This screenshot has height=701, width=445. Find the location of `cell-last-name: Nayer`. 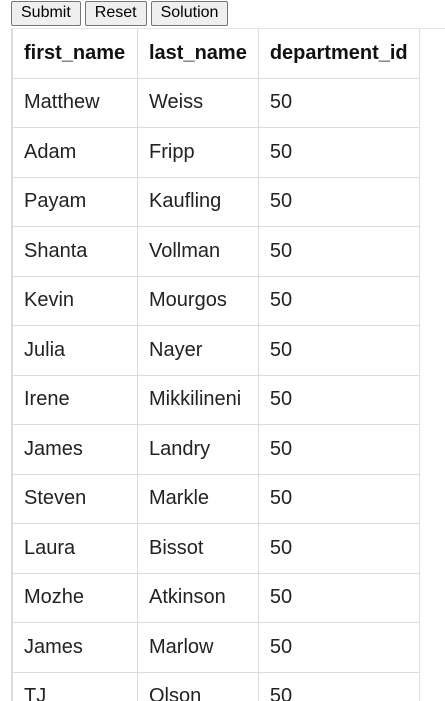

cell-last-name: Nayer is located at coordinates (198, 350).